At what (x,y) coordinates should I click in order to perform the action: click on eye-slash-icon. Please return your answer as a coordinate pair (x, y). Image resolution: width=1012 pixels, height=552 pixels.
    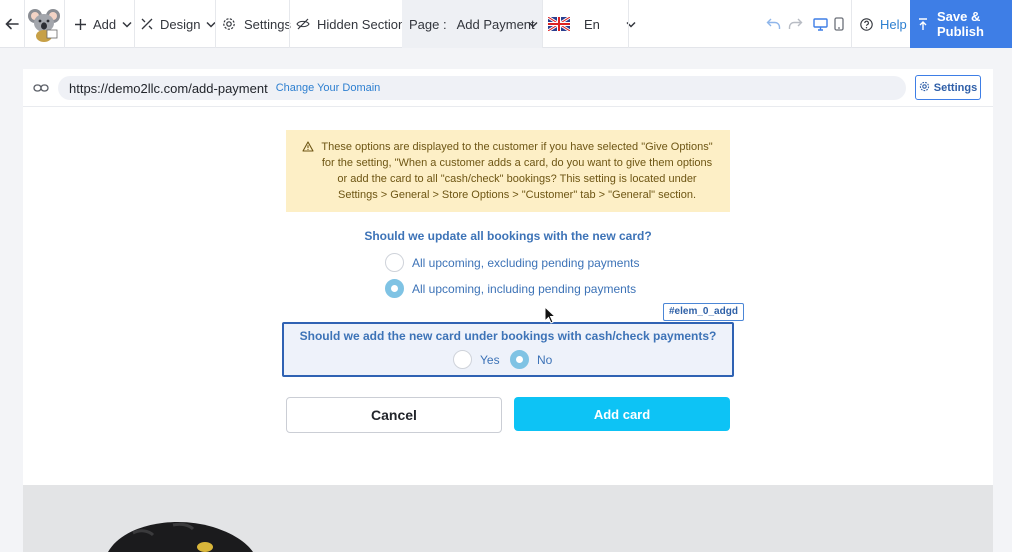
    Looking at the image, I should click on (303, 24).